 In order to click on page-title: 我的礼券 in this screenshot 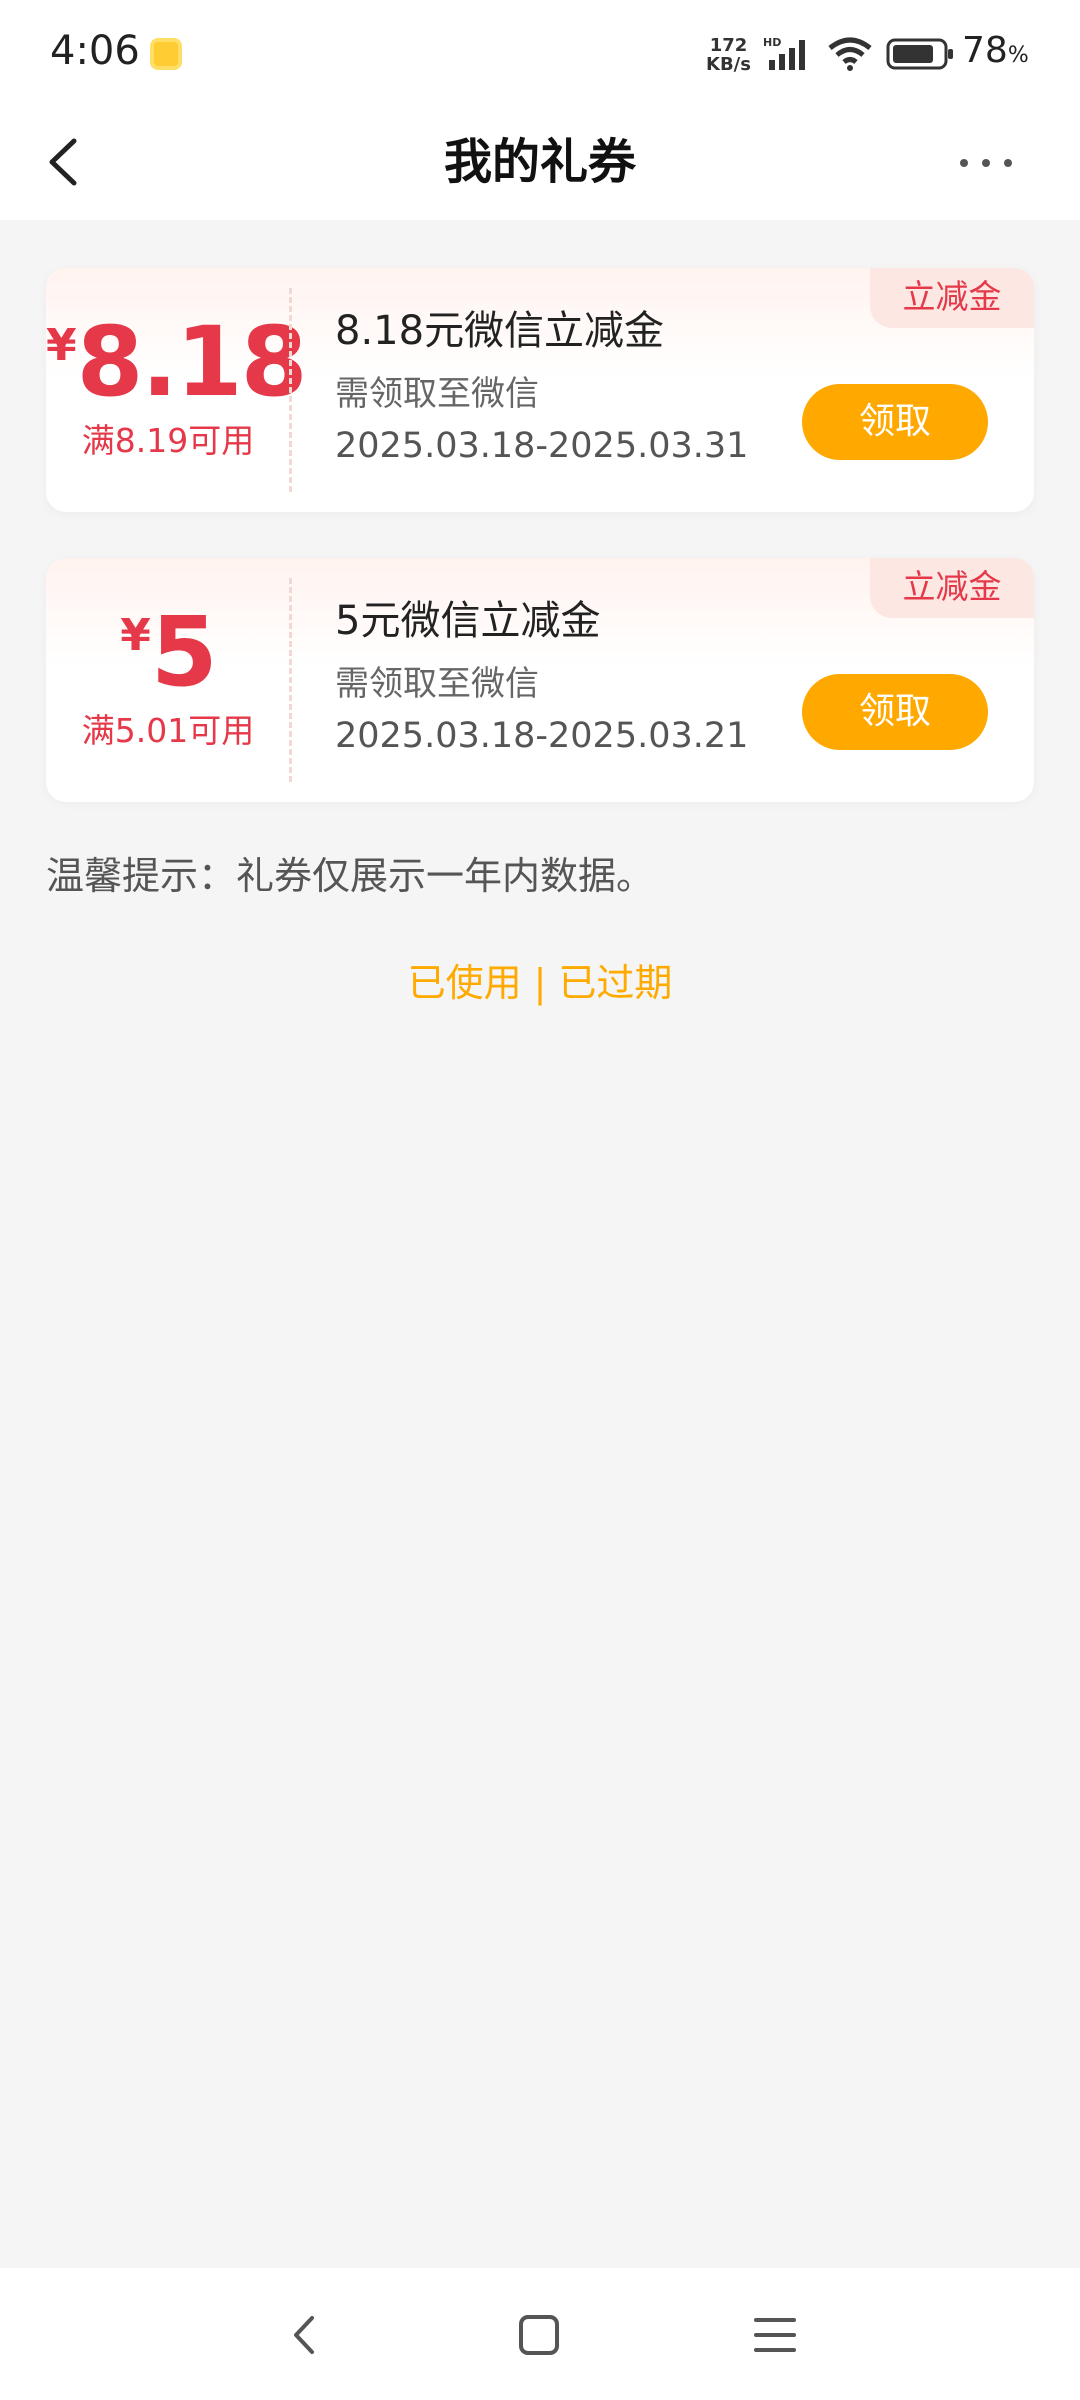, I will do `click(539, 162)`.